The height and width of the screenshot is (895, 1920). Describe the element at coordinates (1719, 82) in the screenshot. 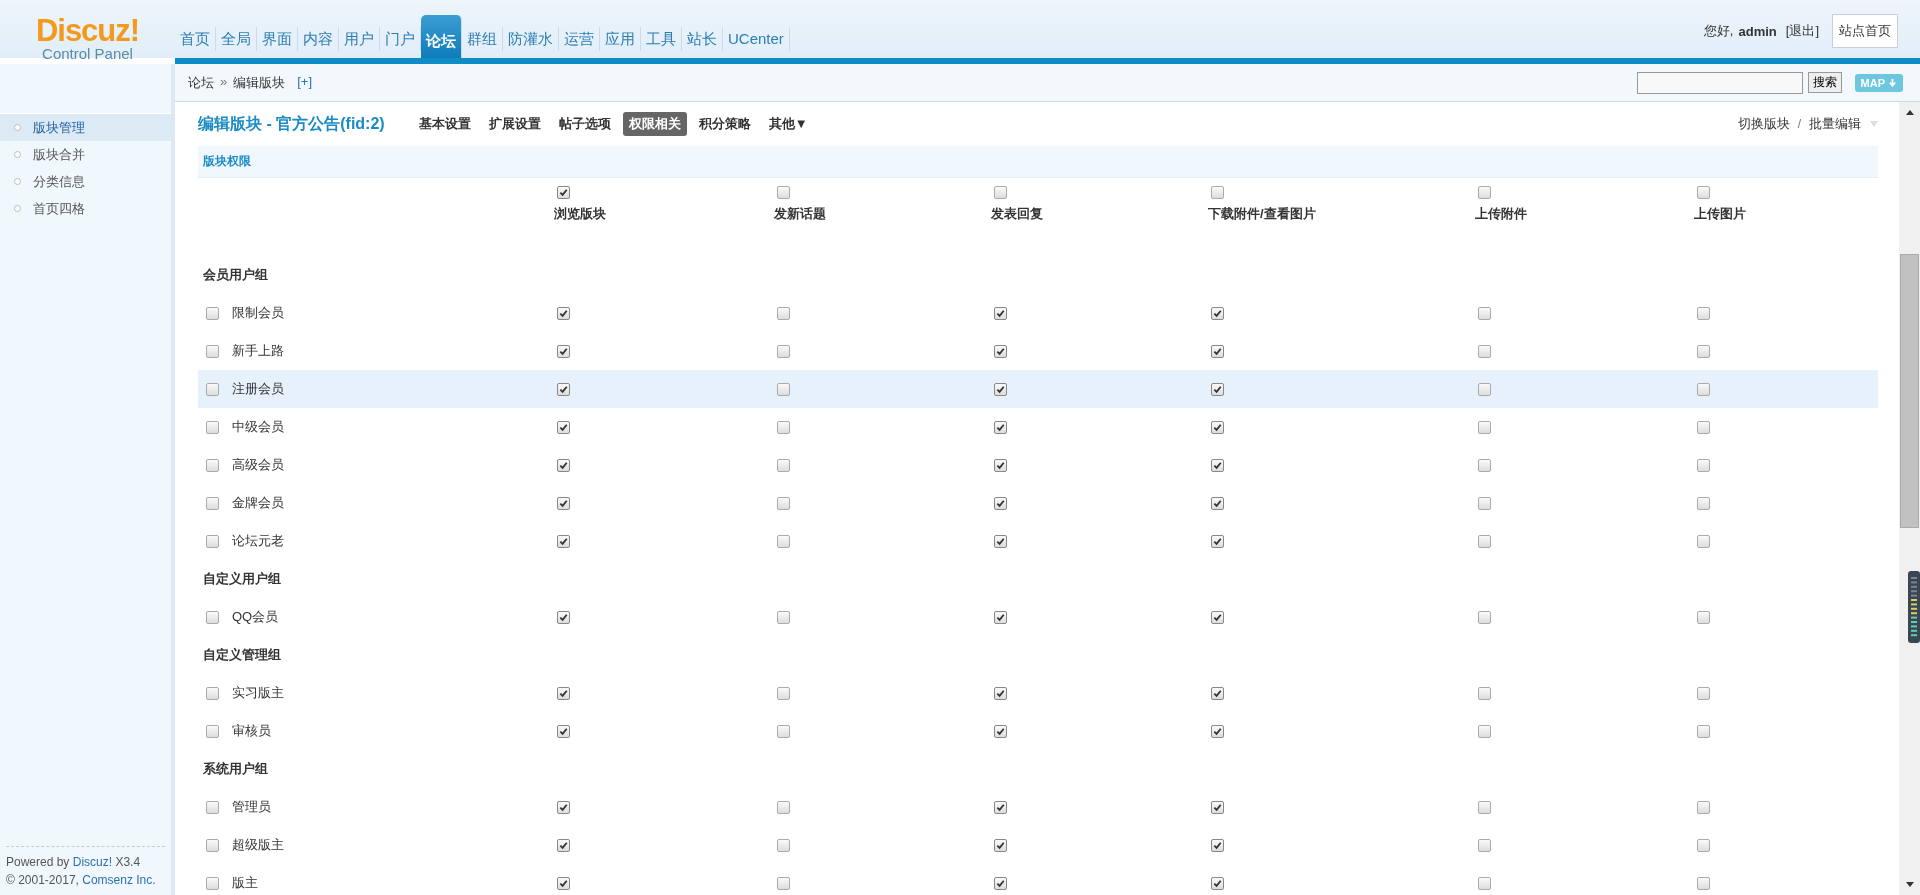

I see `search-field` at that location.